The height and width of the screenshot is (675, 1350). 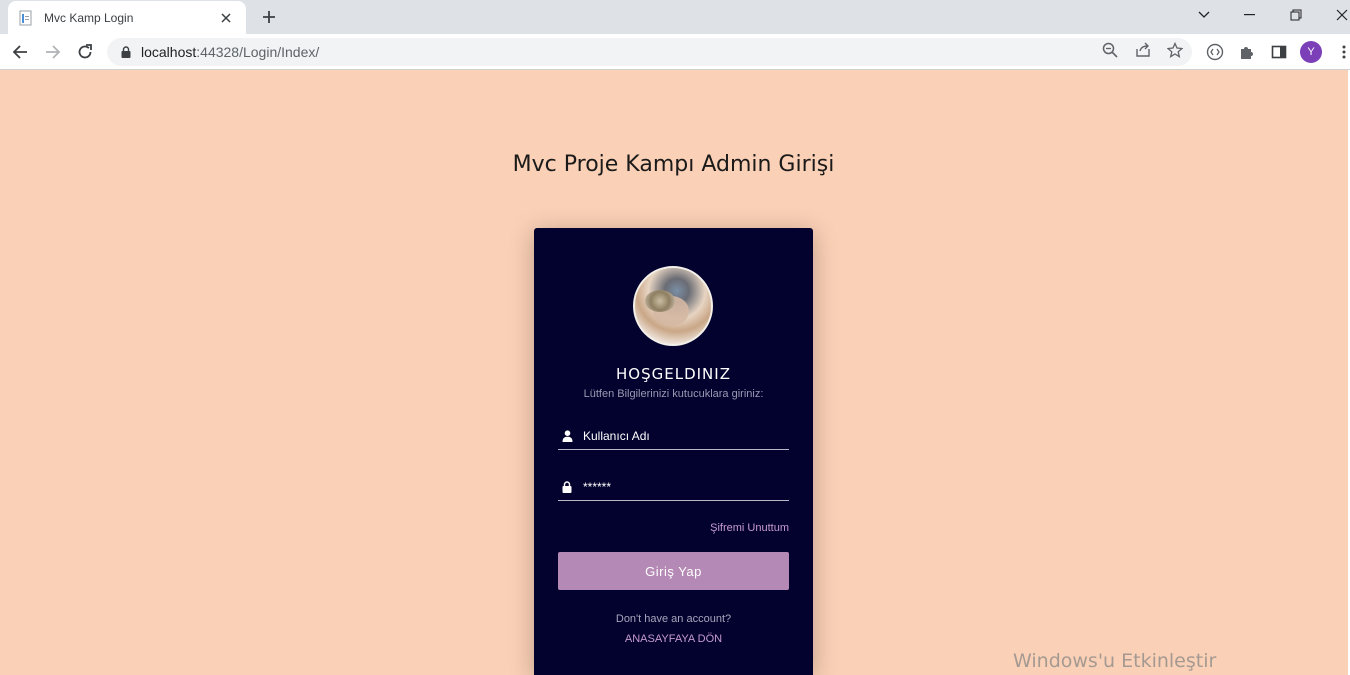 What do you see at coordinates (673, 528) in the screenshot?
I see `forgot-password-link: Şifremi Unuttum` at bounding box center [673, 528].